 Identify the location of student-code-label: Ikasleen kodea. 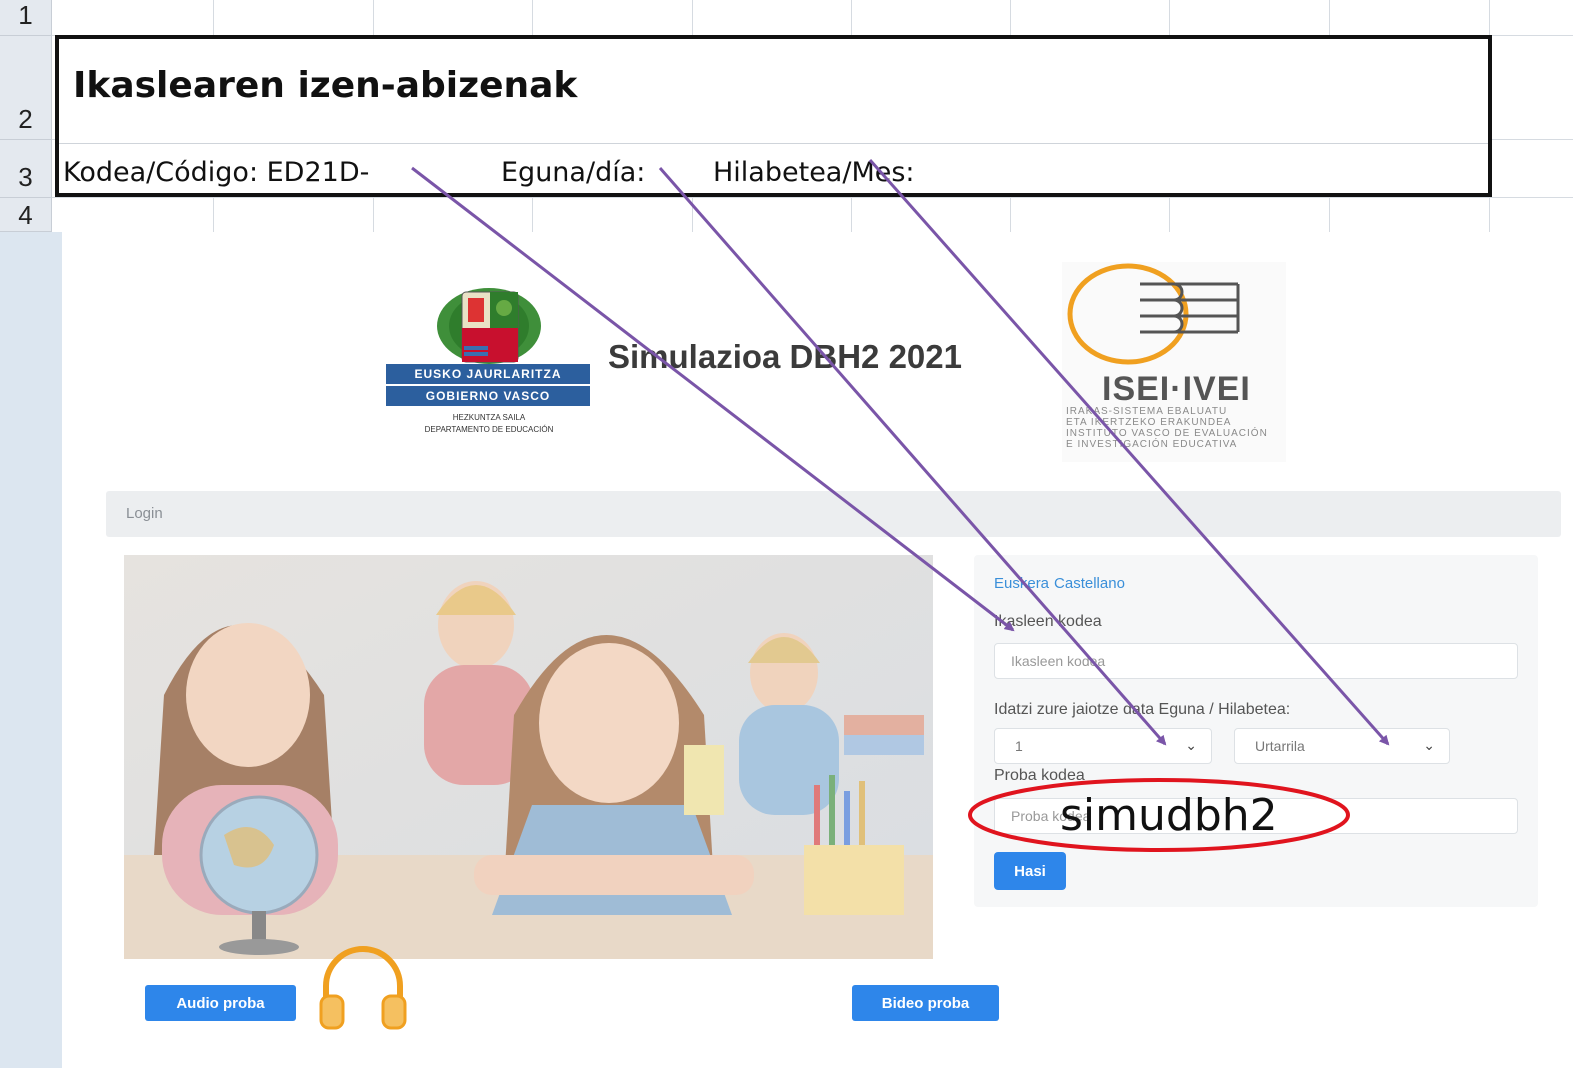
(1048, 621).